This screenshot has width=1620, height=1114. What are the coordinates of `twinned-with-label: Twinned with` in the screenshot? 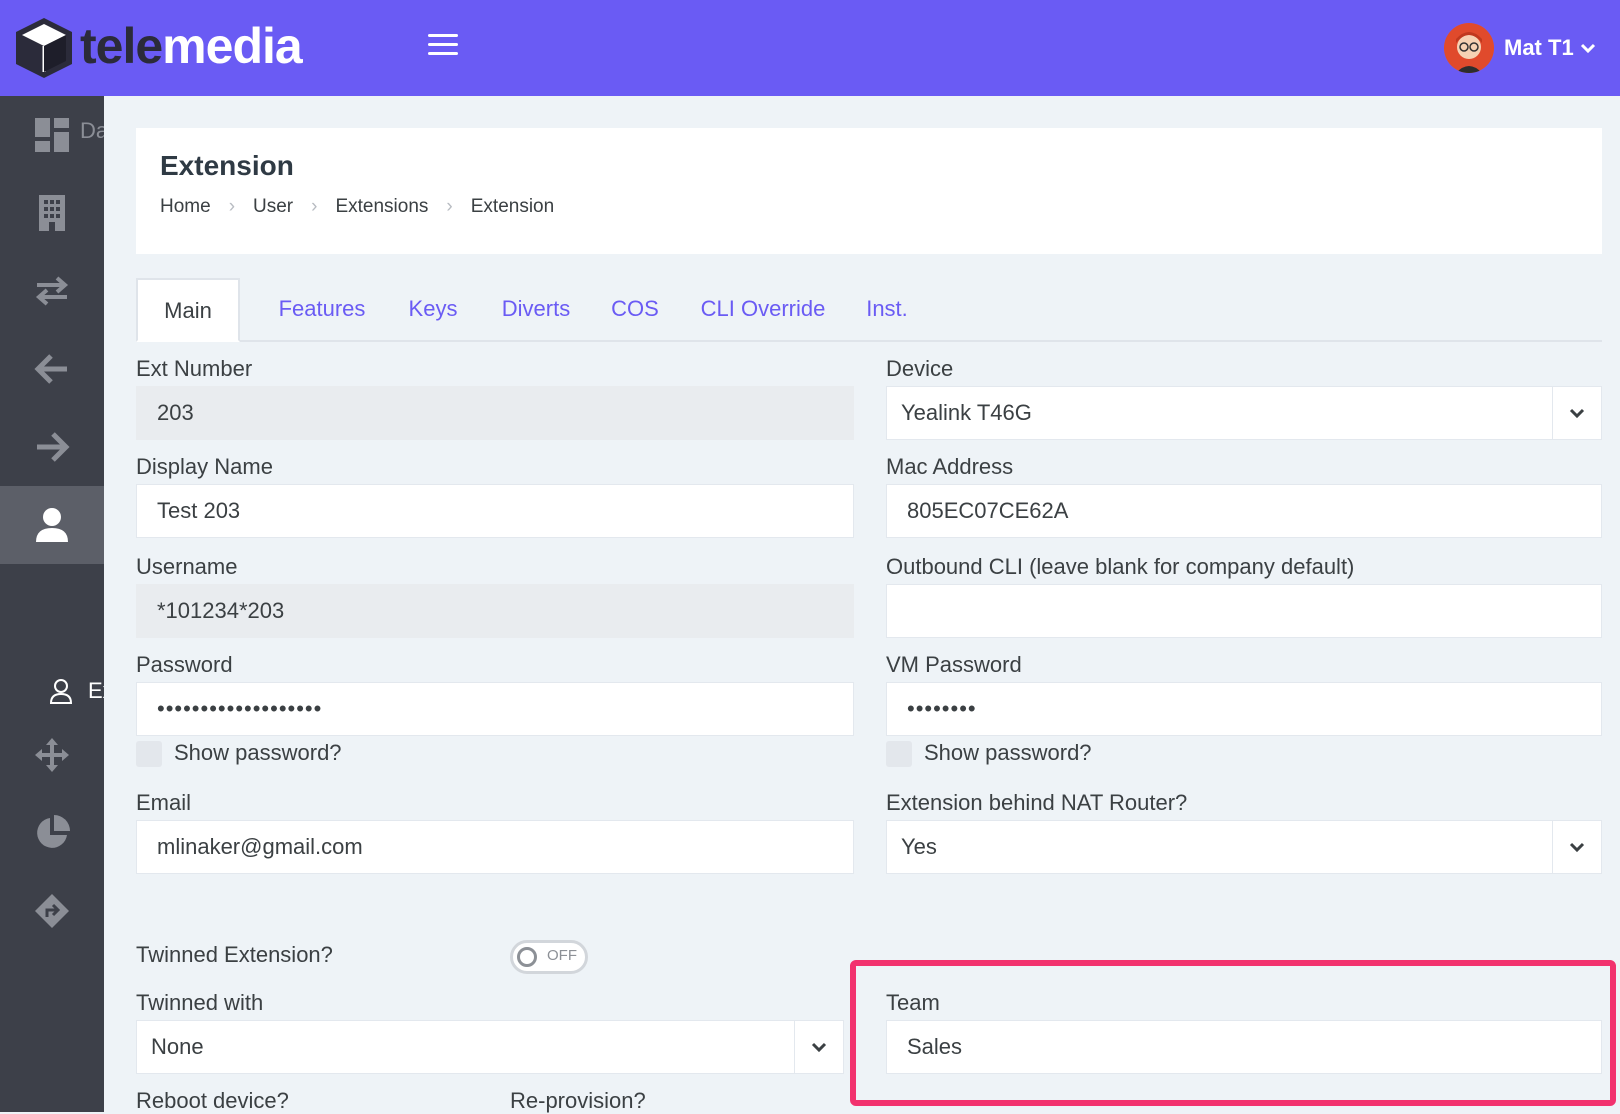 It's located at (200, 1002).